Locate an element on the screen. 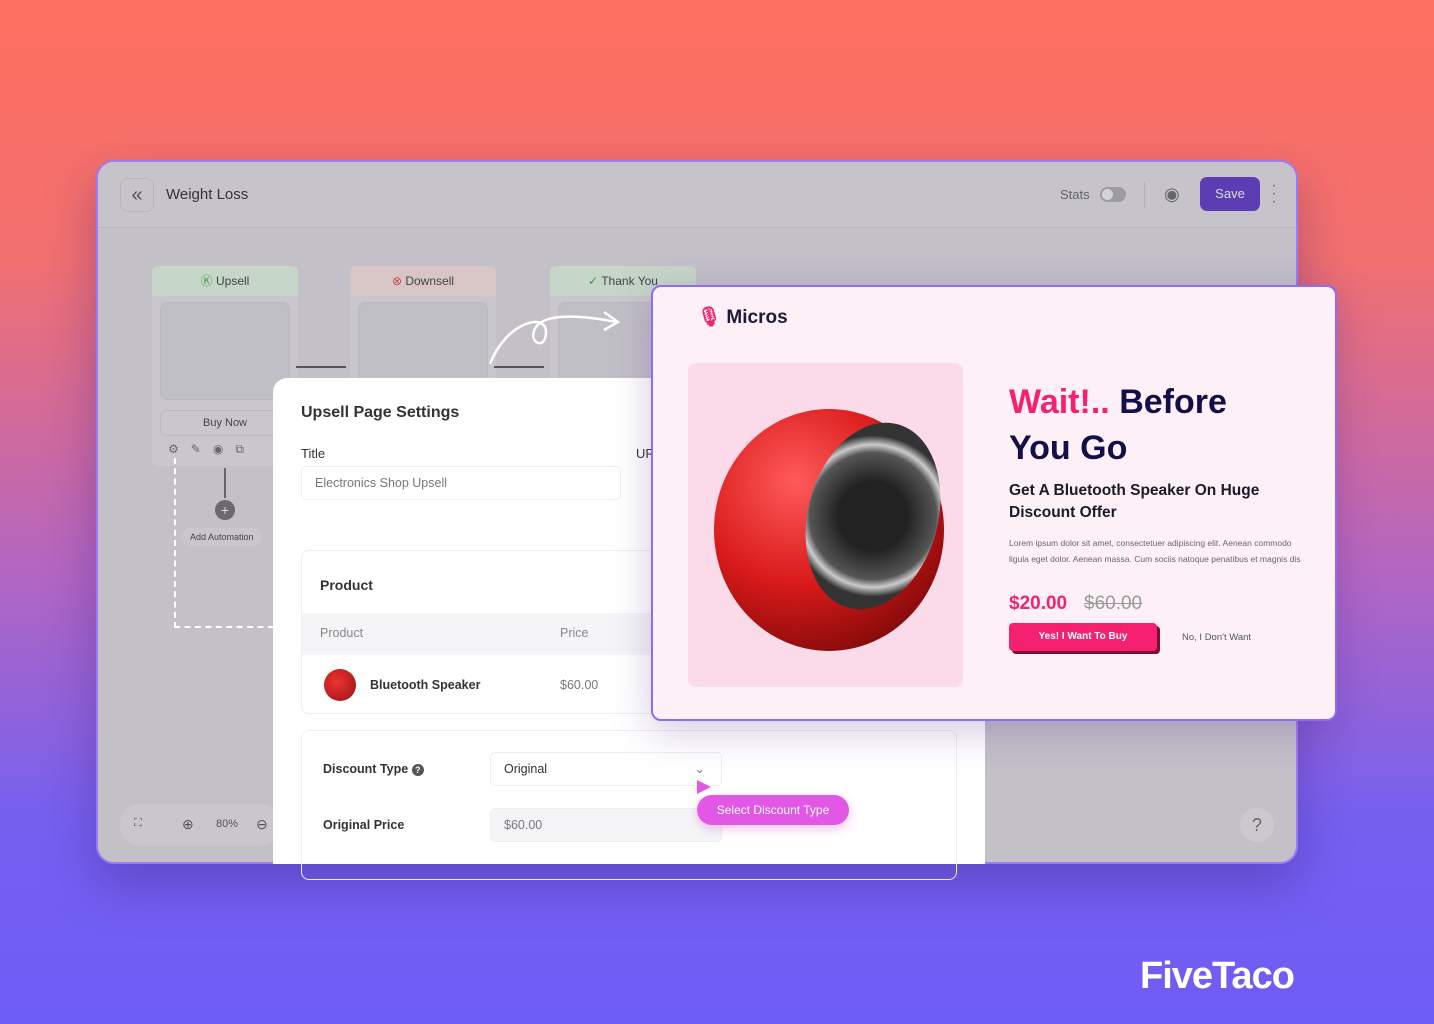 Image resolution: width=1434 pixels, height=1024 pixels. original-price: $60.00 is located at coordinates (1113, 603).